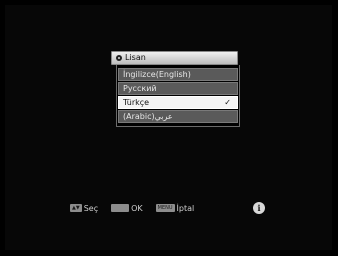 The height and width of the screenshot is (256, 338). I want to click on help-select: ▲▼ Seç, so click(84, 208).